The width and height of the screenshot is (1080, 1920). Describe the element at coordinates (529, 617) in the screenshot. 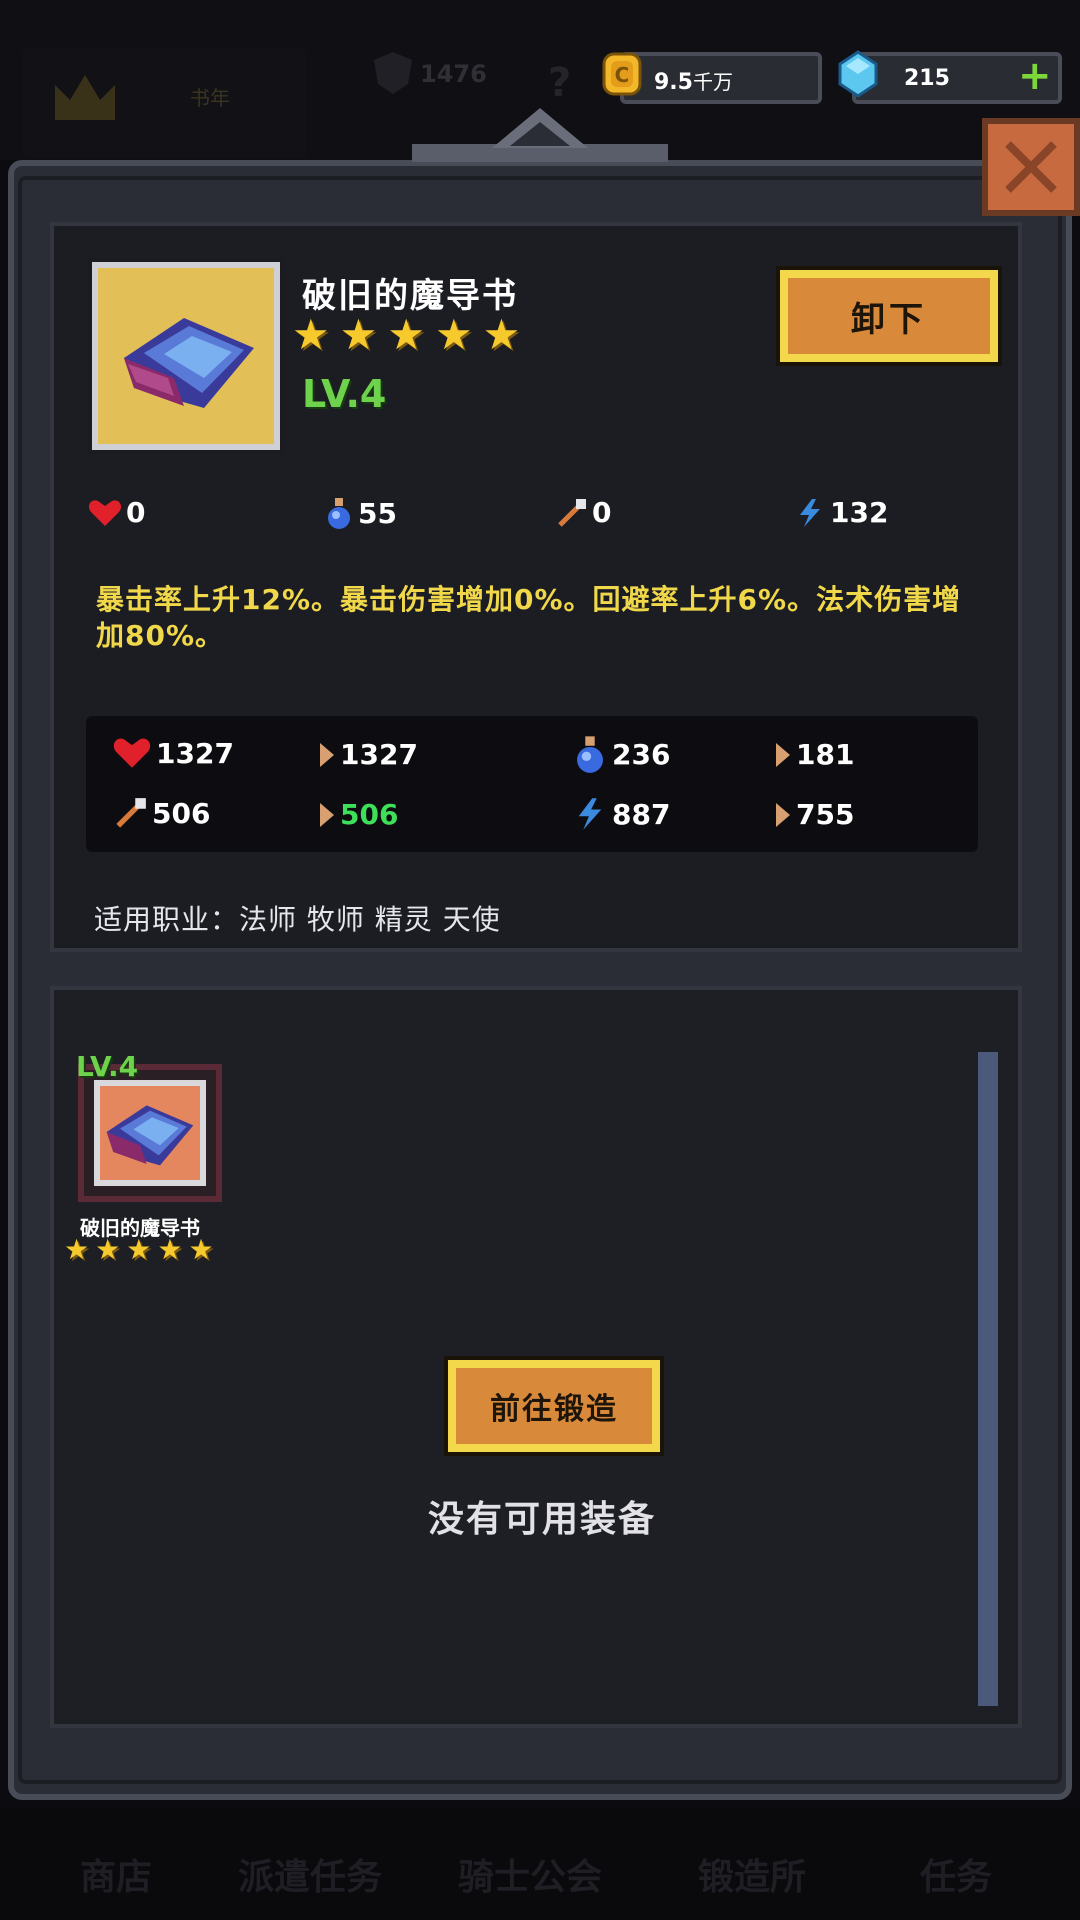

I see `item-description: 暴击率上升12%。暴击伤害增加0%。回避率上升6%。法术伤害增加80%。` at that location.